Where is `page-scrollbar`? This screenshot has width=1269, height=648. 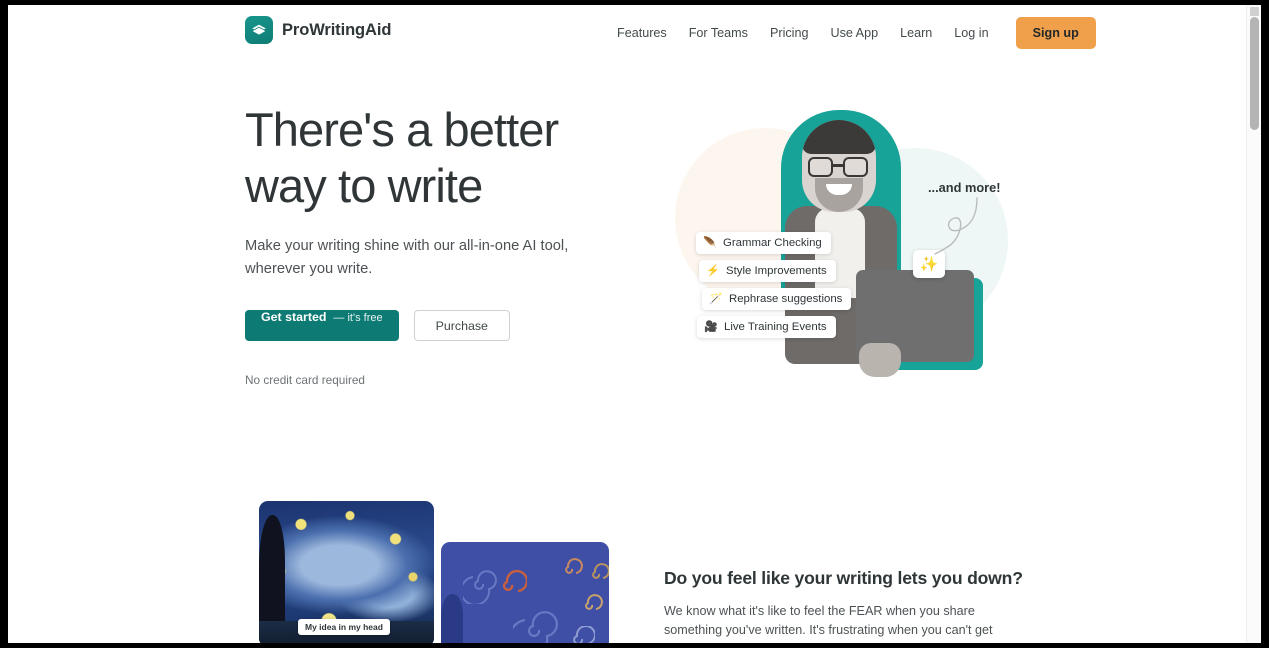 page-scrollbar is located at coordinates (1253, 324).